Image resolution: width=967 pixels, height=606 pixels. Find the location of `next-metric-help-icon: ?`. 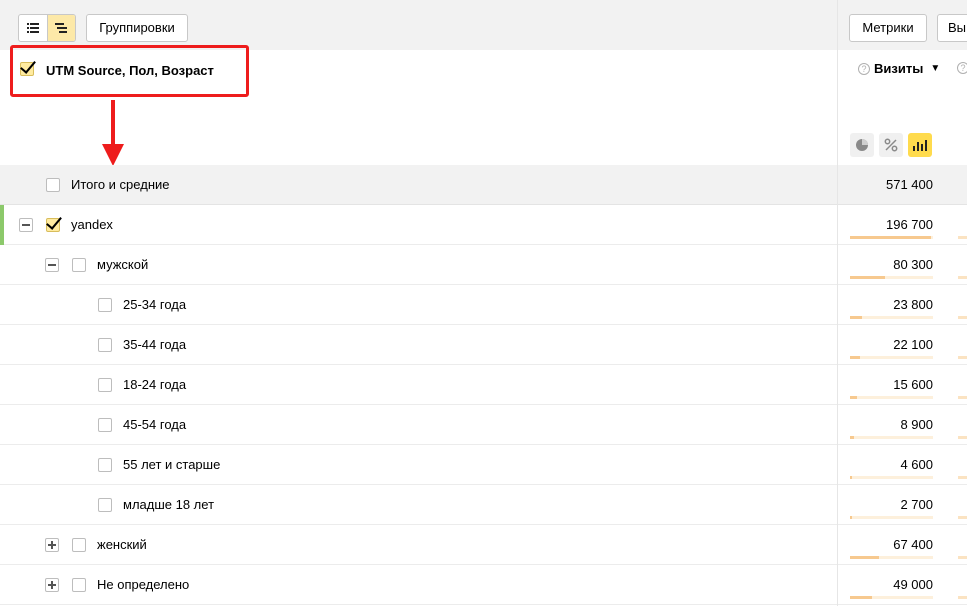

next-metric-help-icon: ? is located at coordinates (962, 68).